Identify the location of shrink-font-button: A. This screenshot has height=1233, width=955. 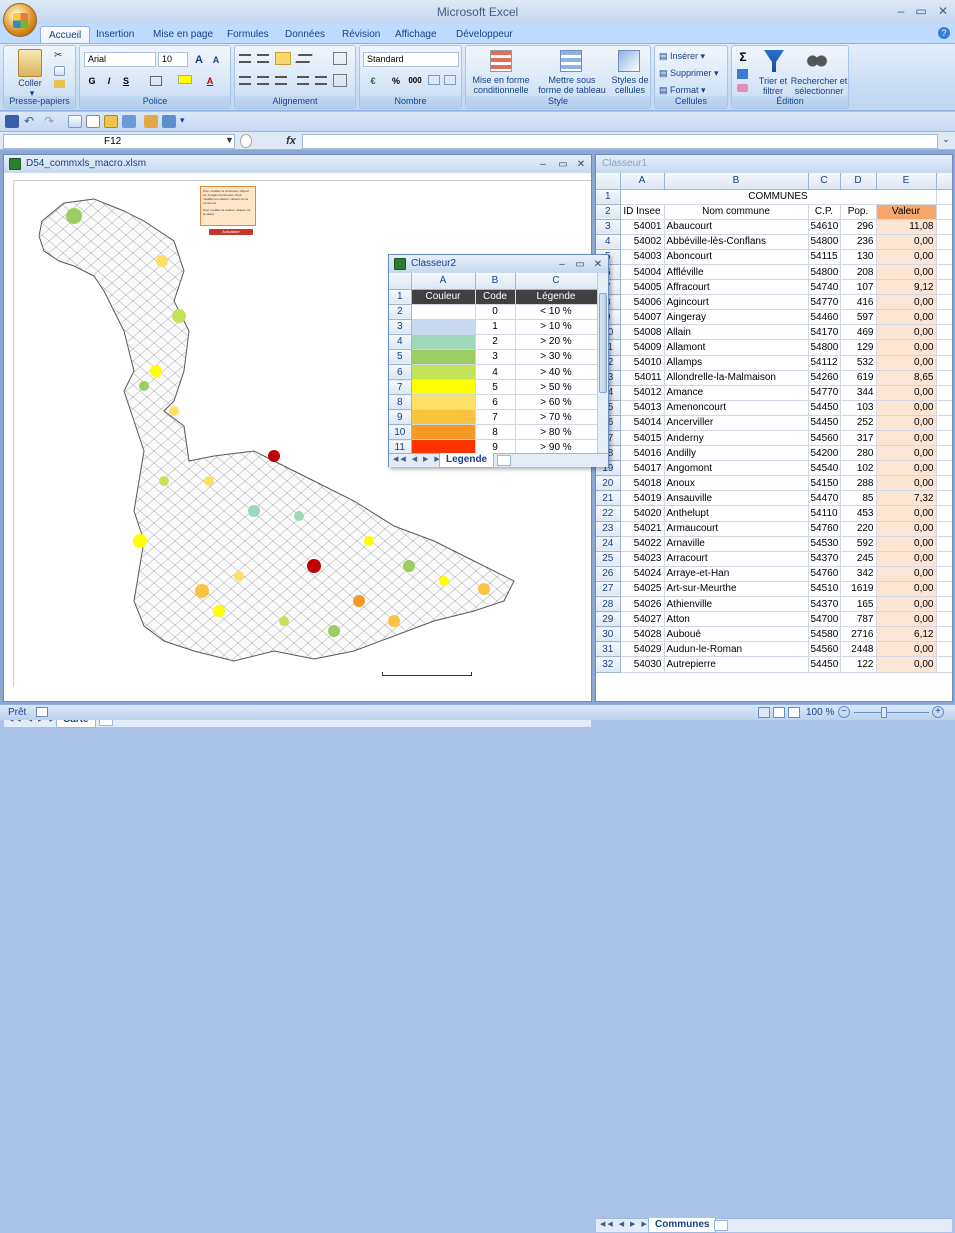
(216, 59).